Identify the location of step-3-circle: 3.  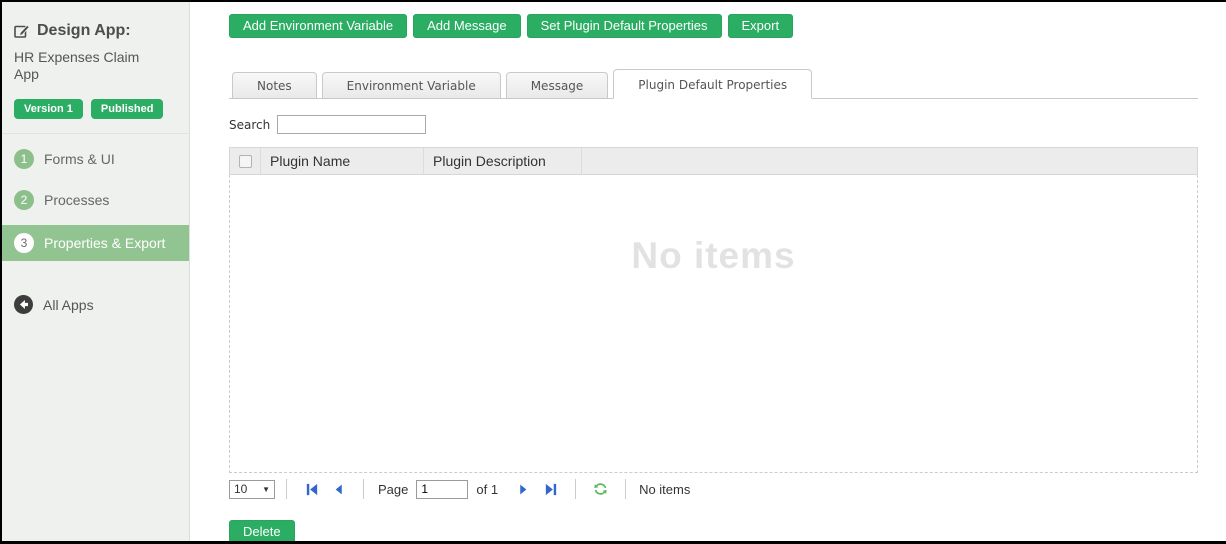
(24, 243).